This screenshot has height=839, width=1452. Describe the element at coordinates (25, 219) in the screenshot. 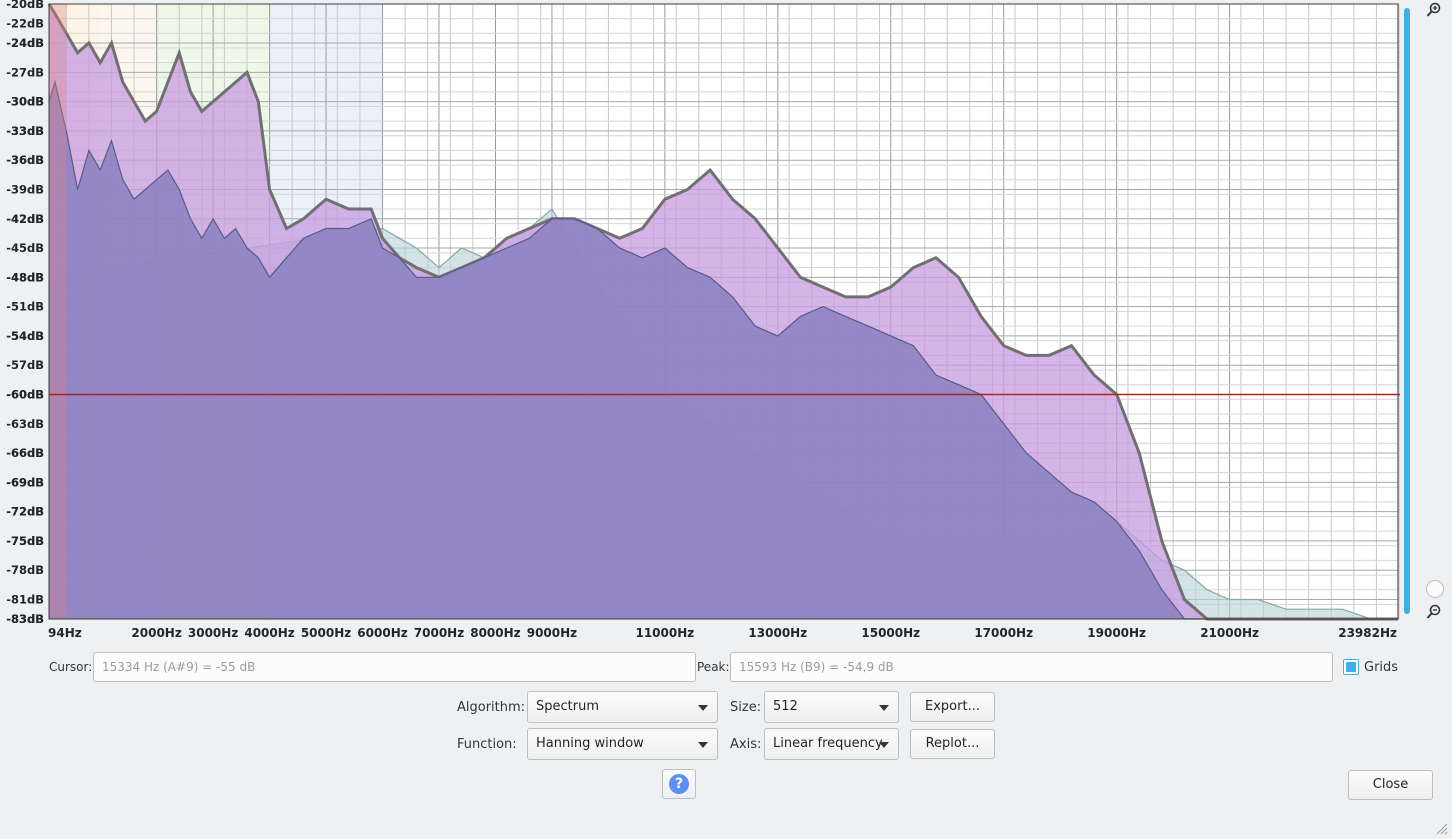

I see `y-tick-label-secondary: -42dB` at that location.